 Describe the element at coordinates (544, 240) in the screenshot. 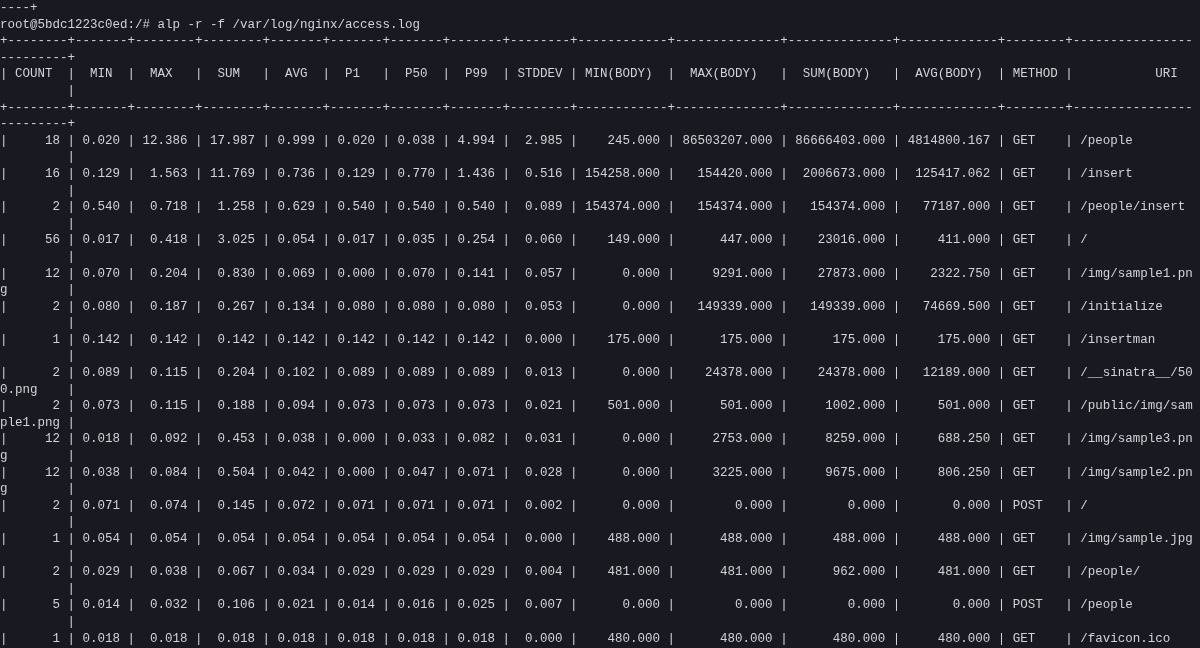

I see `terminal-line: | 56 | 0.017 | 0.418 | 3.025 | 0.054 | 0.017 | 0.035 | 0.254 | 0.060 | 149.000 | 447.000 | 23016.000 | 411.000 | GET | /` at that location.